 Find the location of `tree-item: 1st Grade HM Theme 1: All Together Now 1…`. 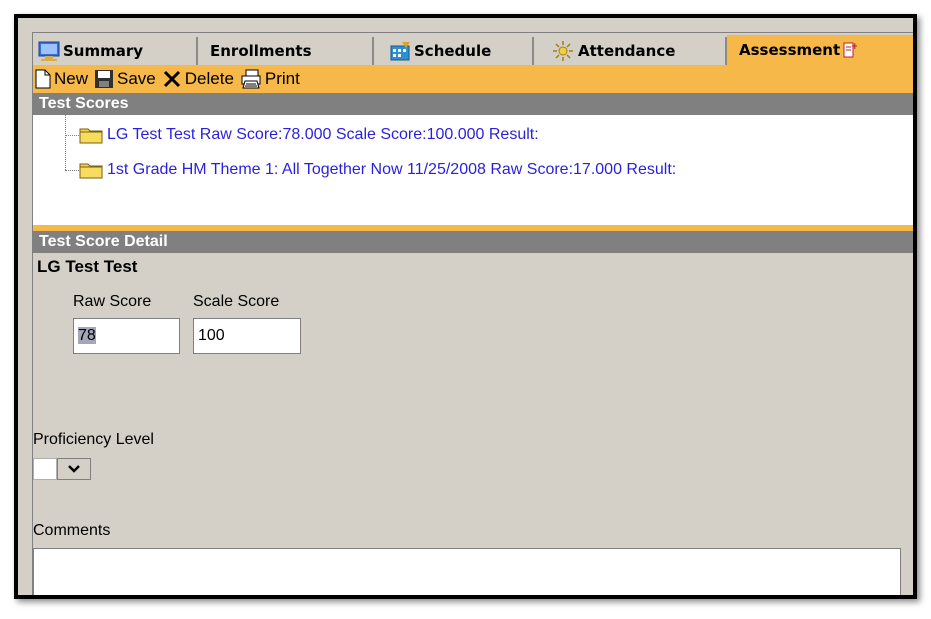

tree-item: 1st Grade HM Theme 1: All Together Now 1… is located at coordinates (377, 170).